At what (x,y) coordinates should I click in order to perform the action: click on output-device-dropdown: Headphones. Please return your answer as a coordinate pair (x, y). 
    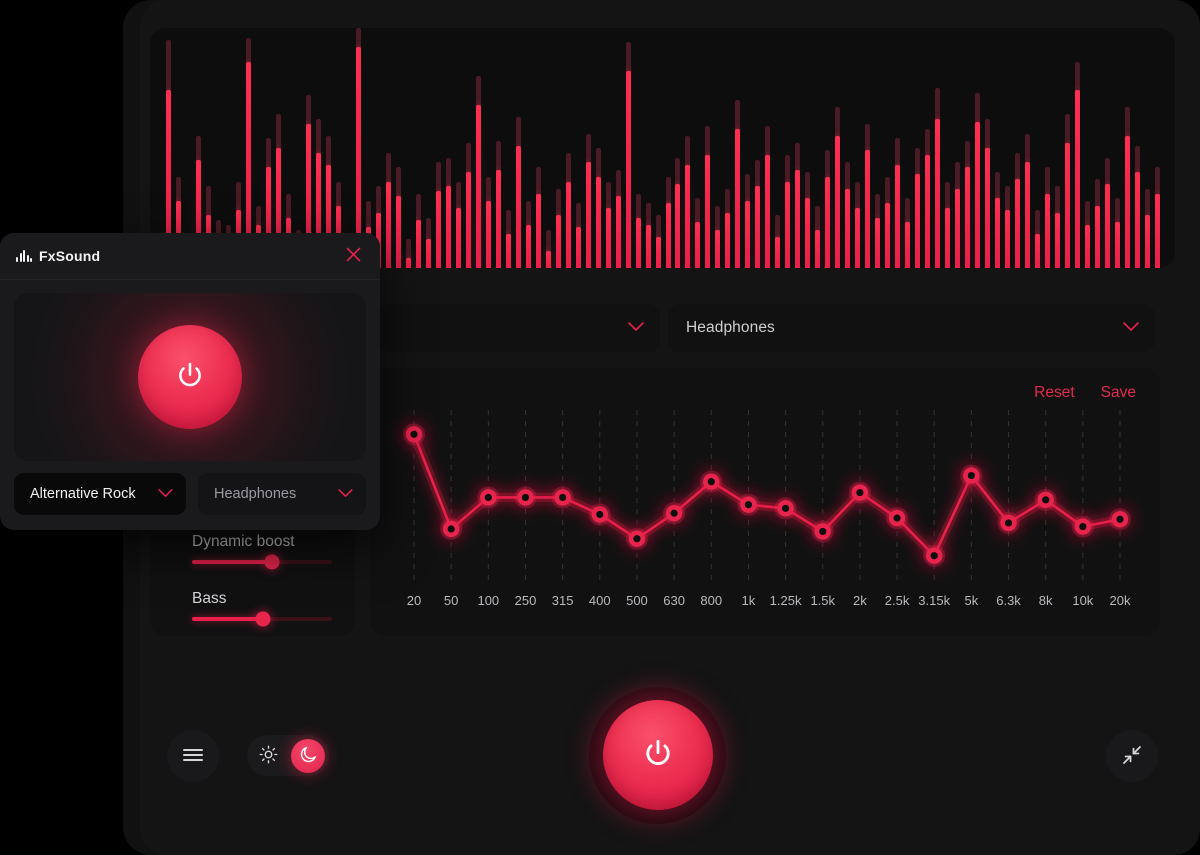
    Looking at the image, I should click on (911, 328).